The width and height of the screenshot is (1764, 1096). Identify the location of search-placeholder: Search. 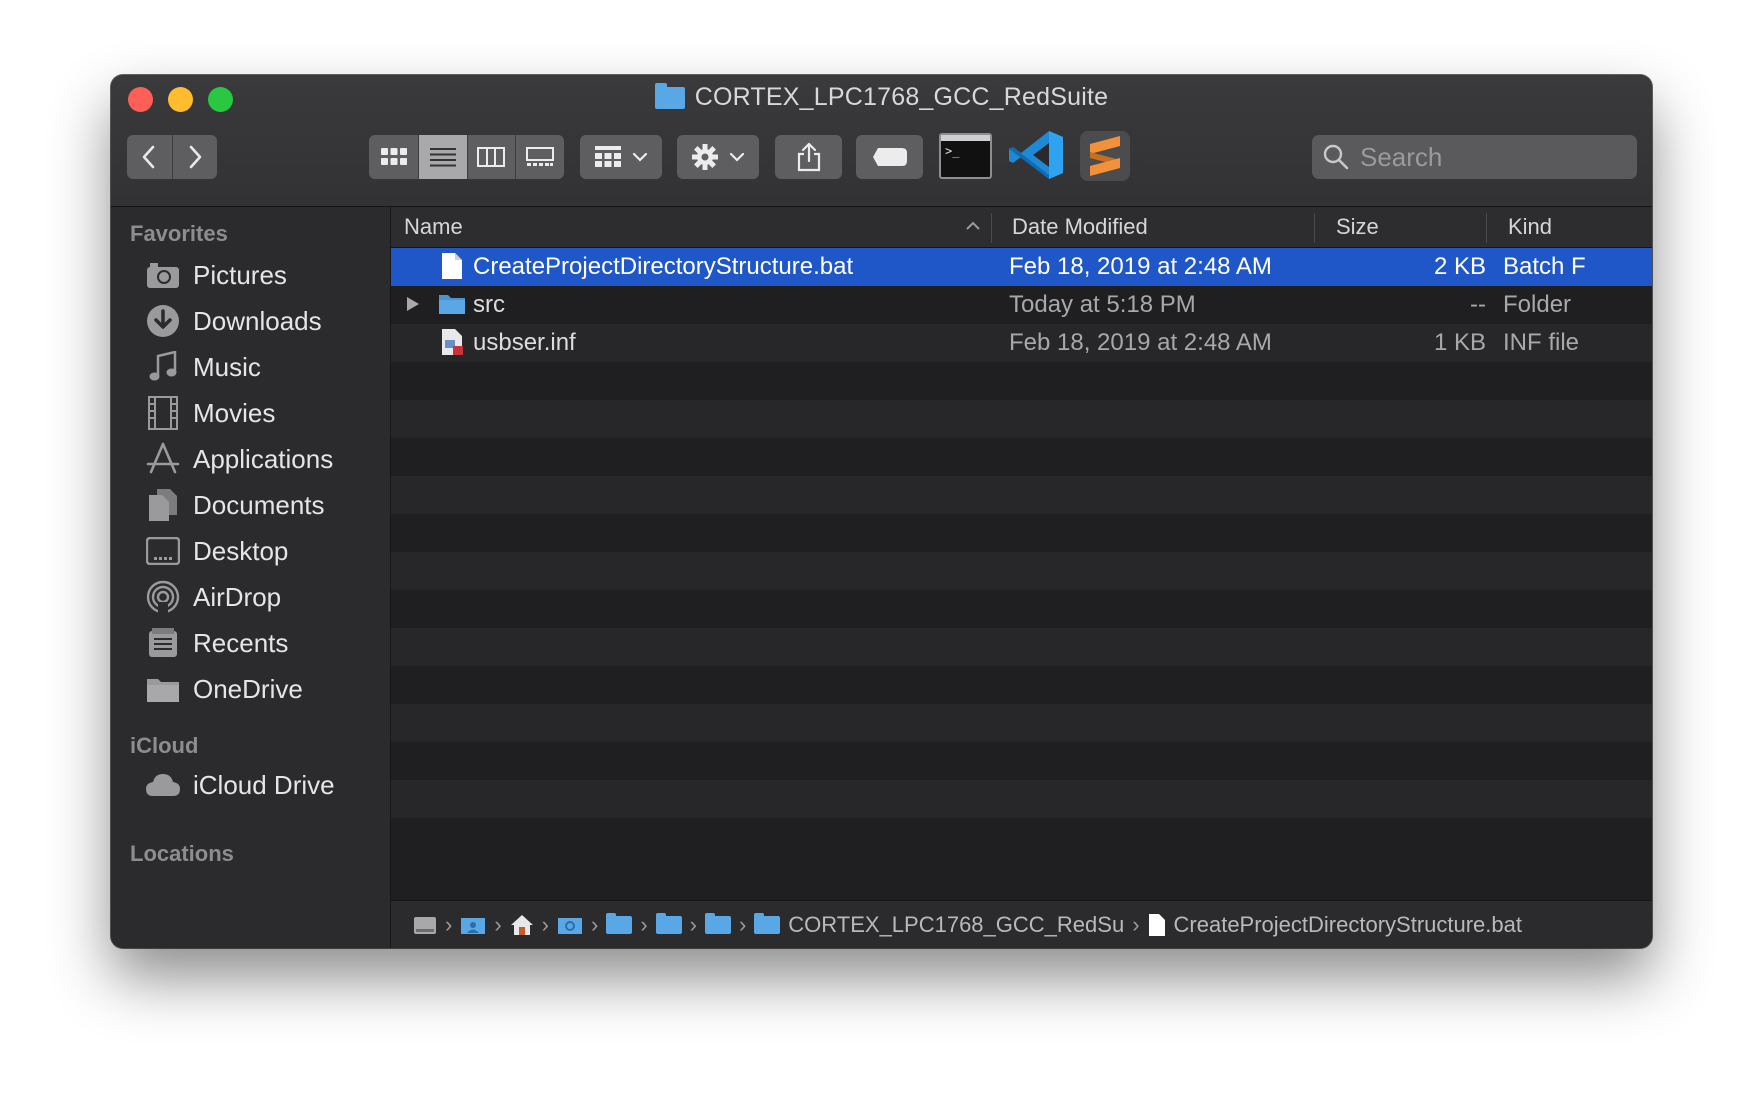
(1401, 156).